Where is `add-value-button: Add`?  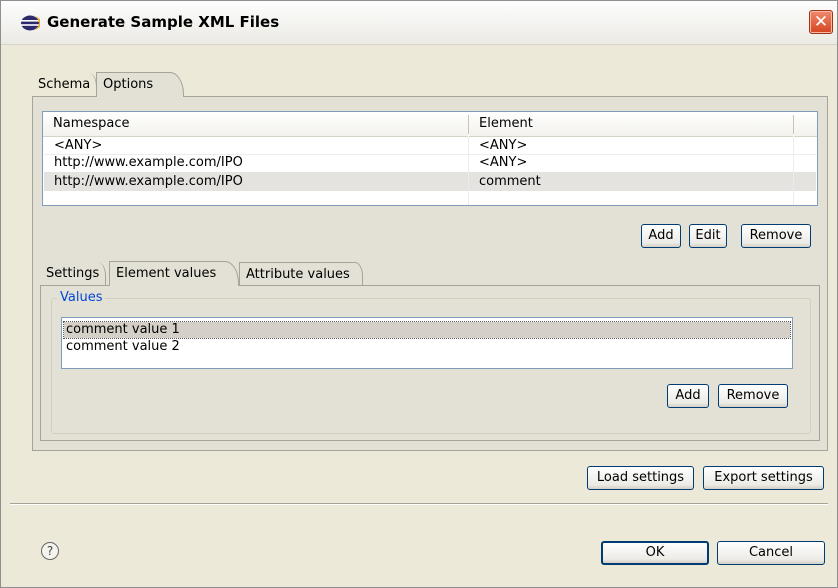 add-value-button: Add is located at coordinates (688, 396).